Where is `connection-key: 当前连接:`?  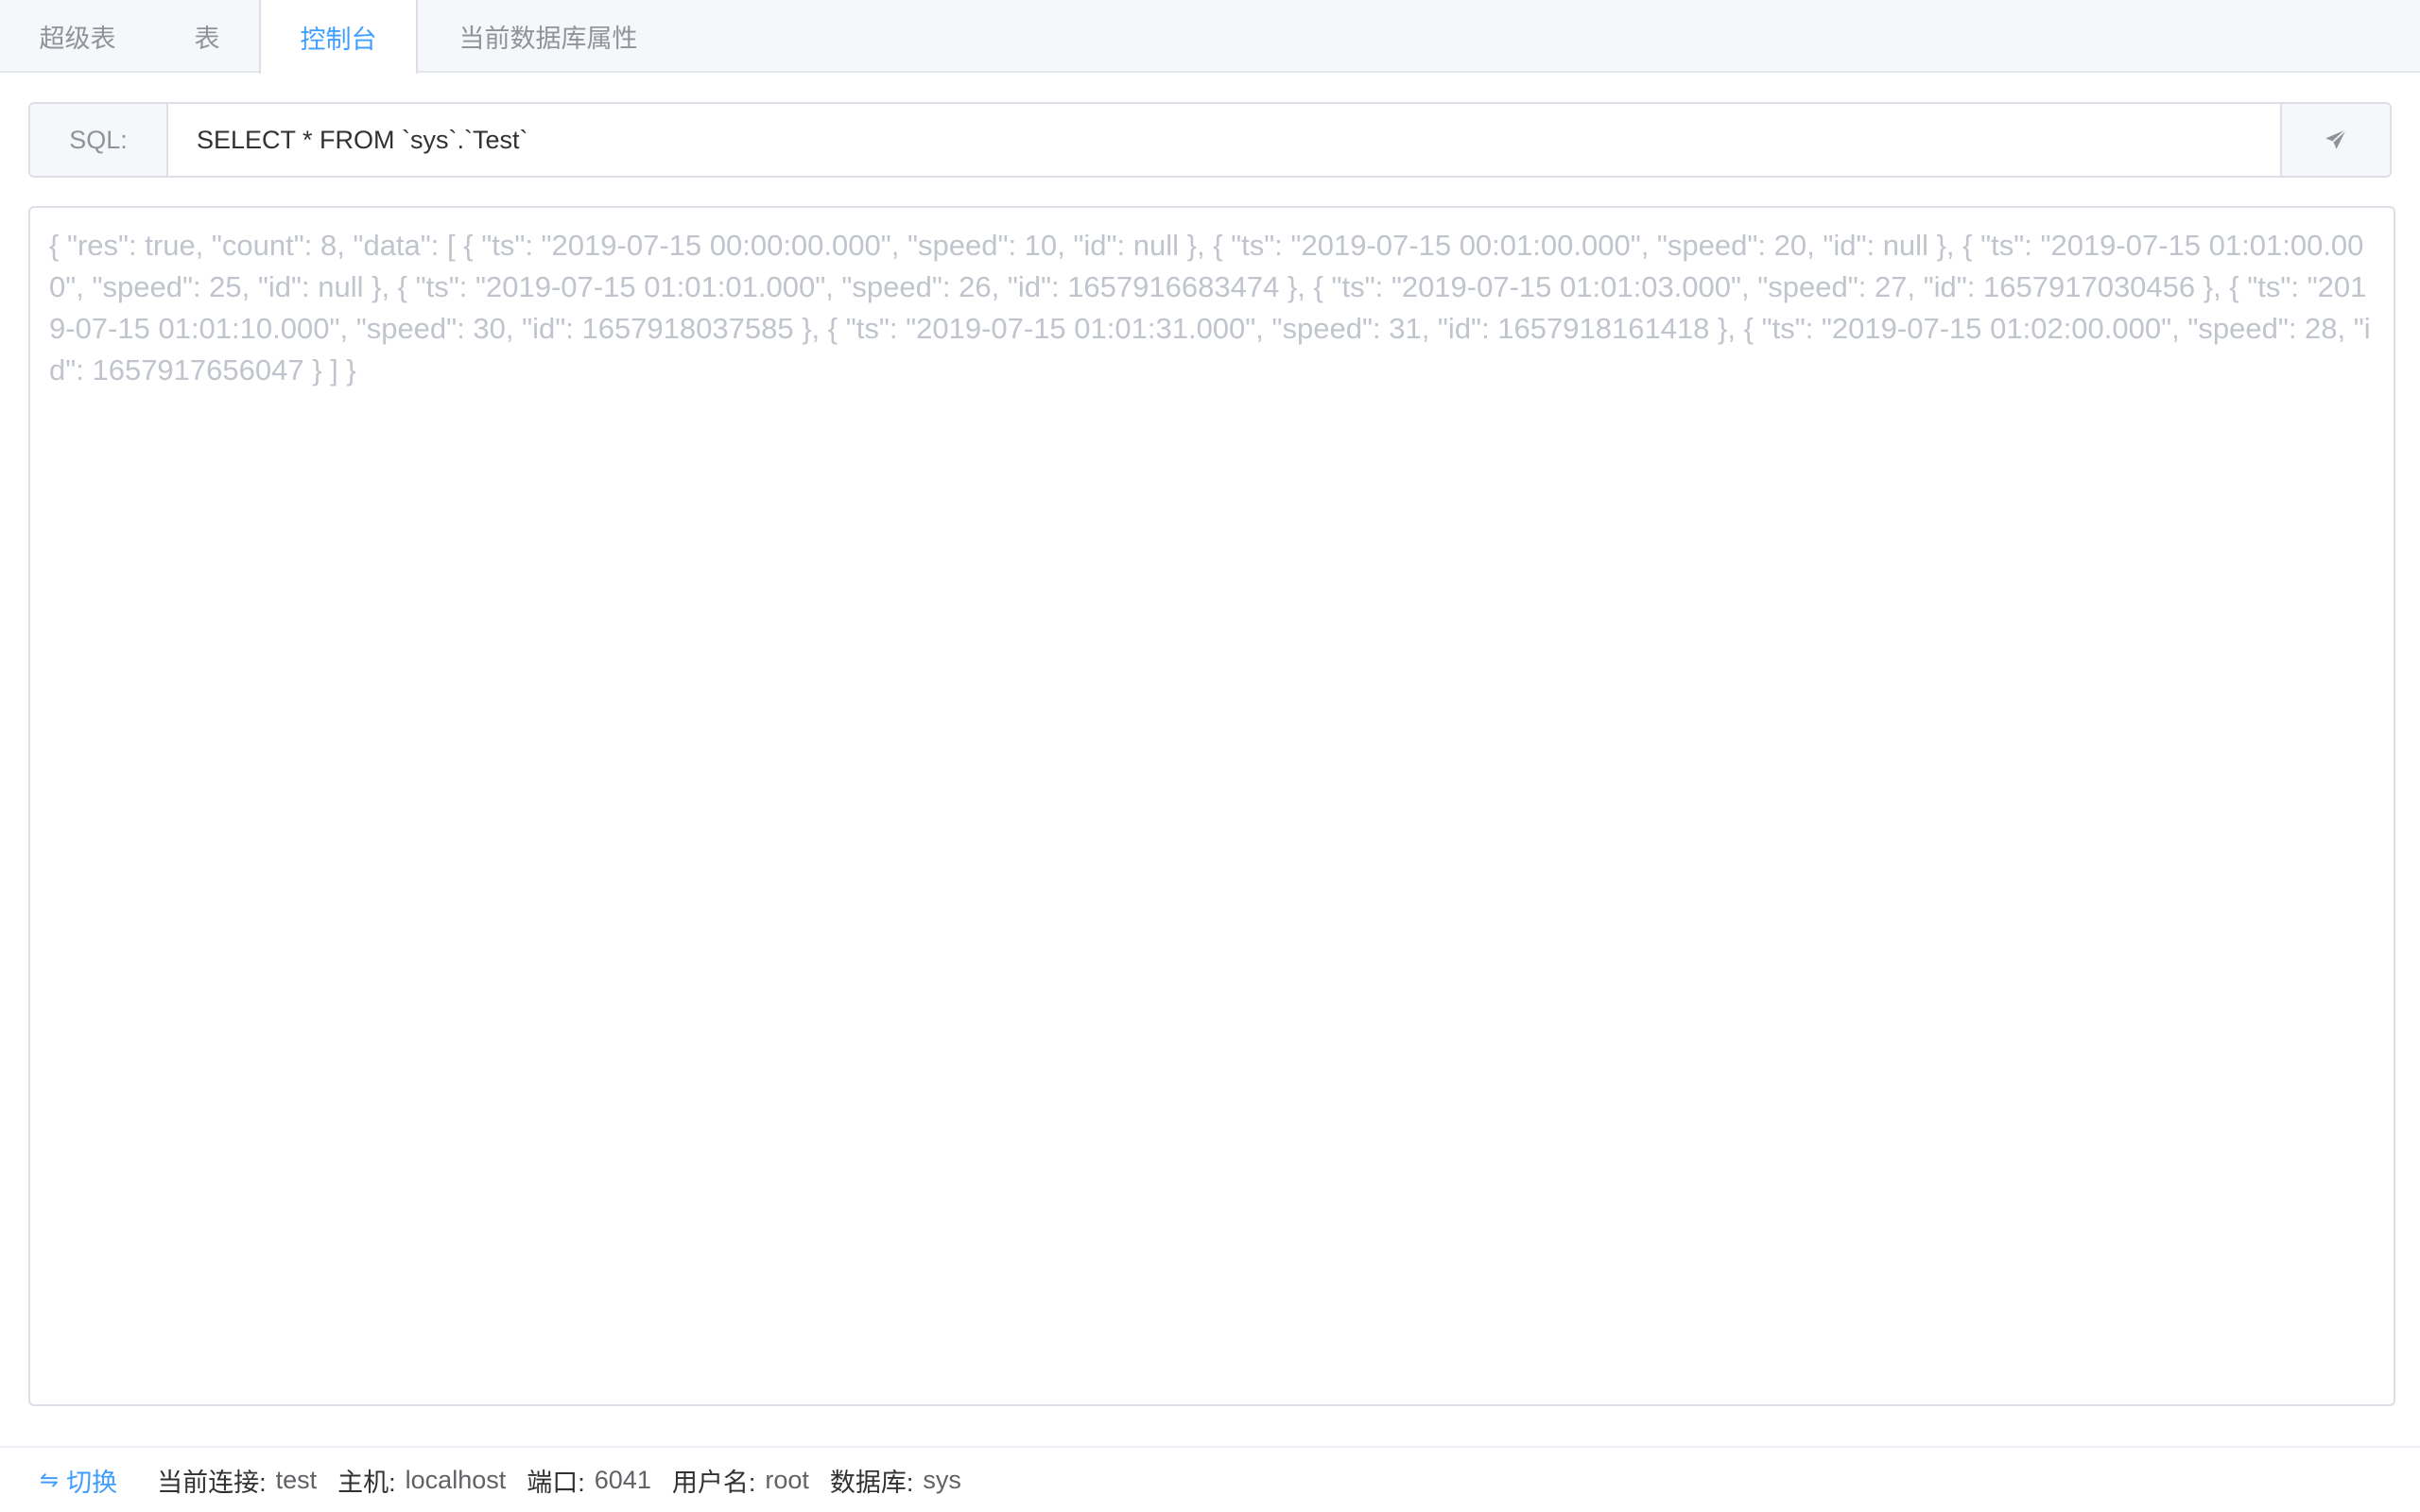 connection-key: 当前连接: is located at coordinates (212, 1482).